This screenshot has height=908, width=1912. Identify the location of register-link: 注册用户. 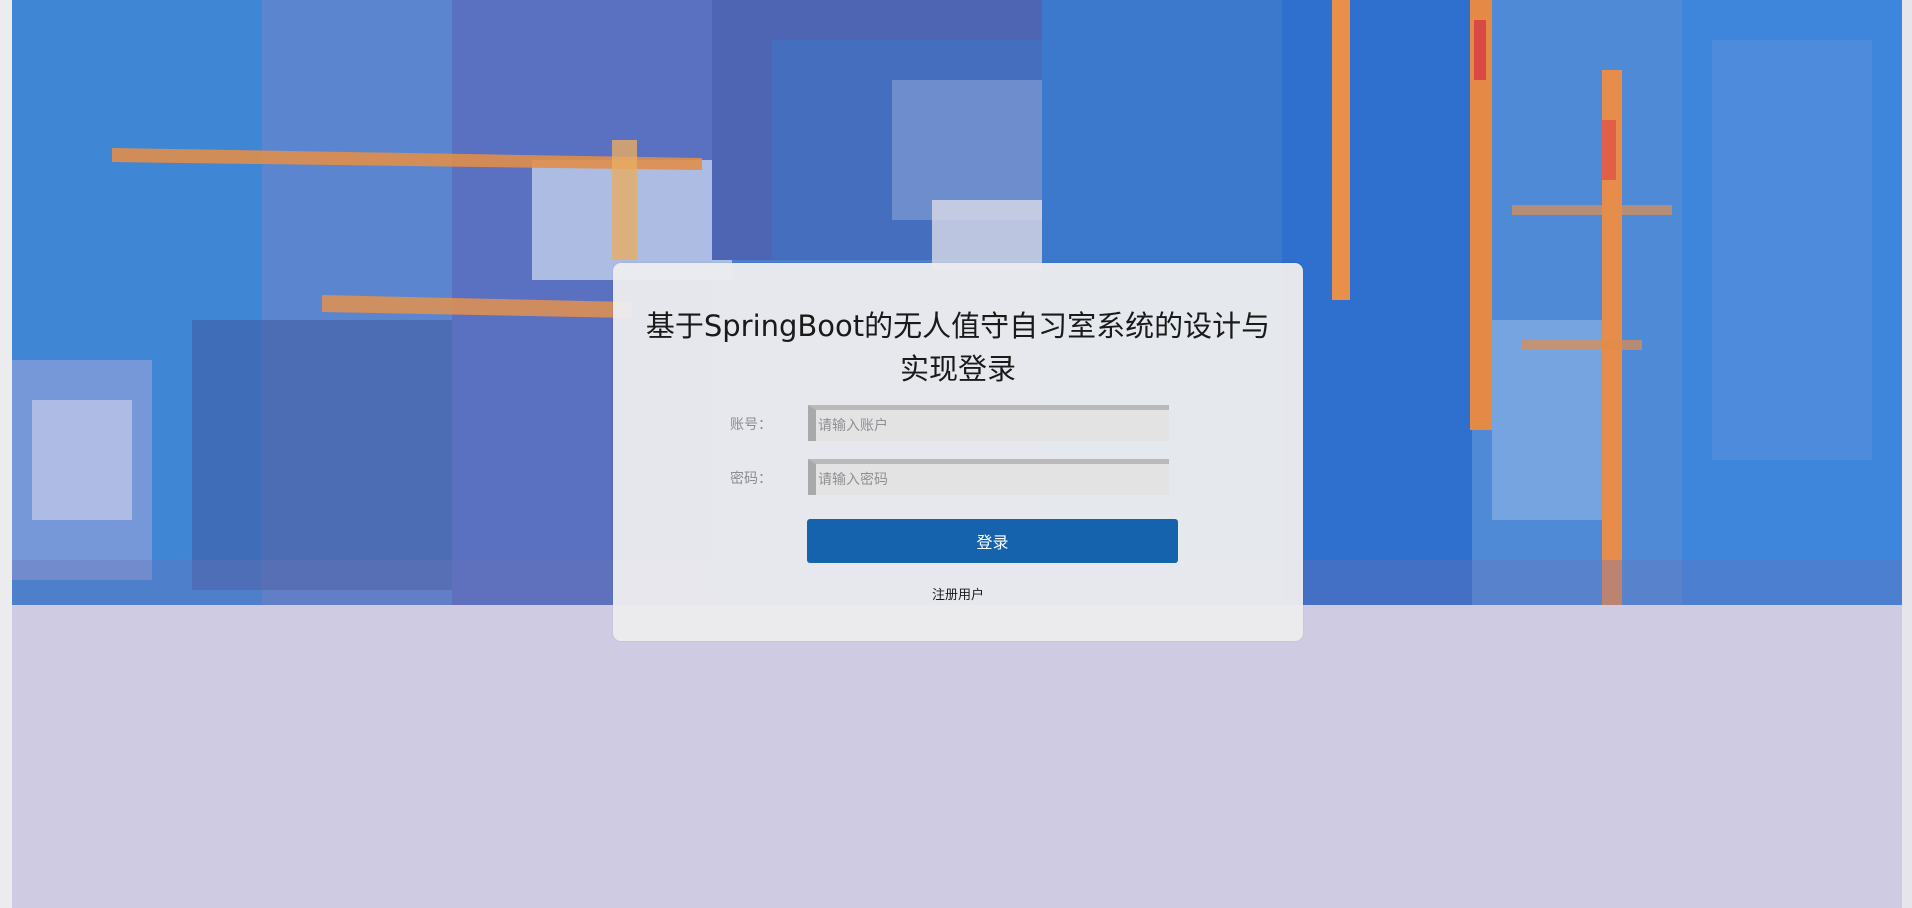
(958, 593).